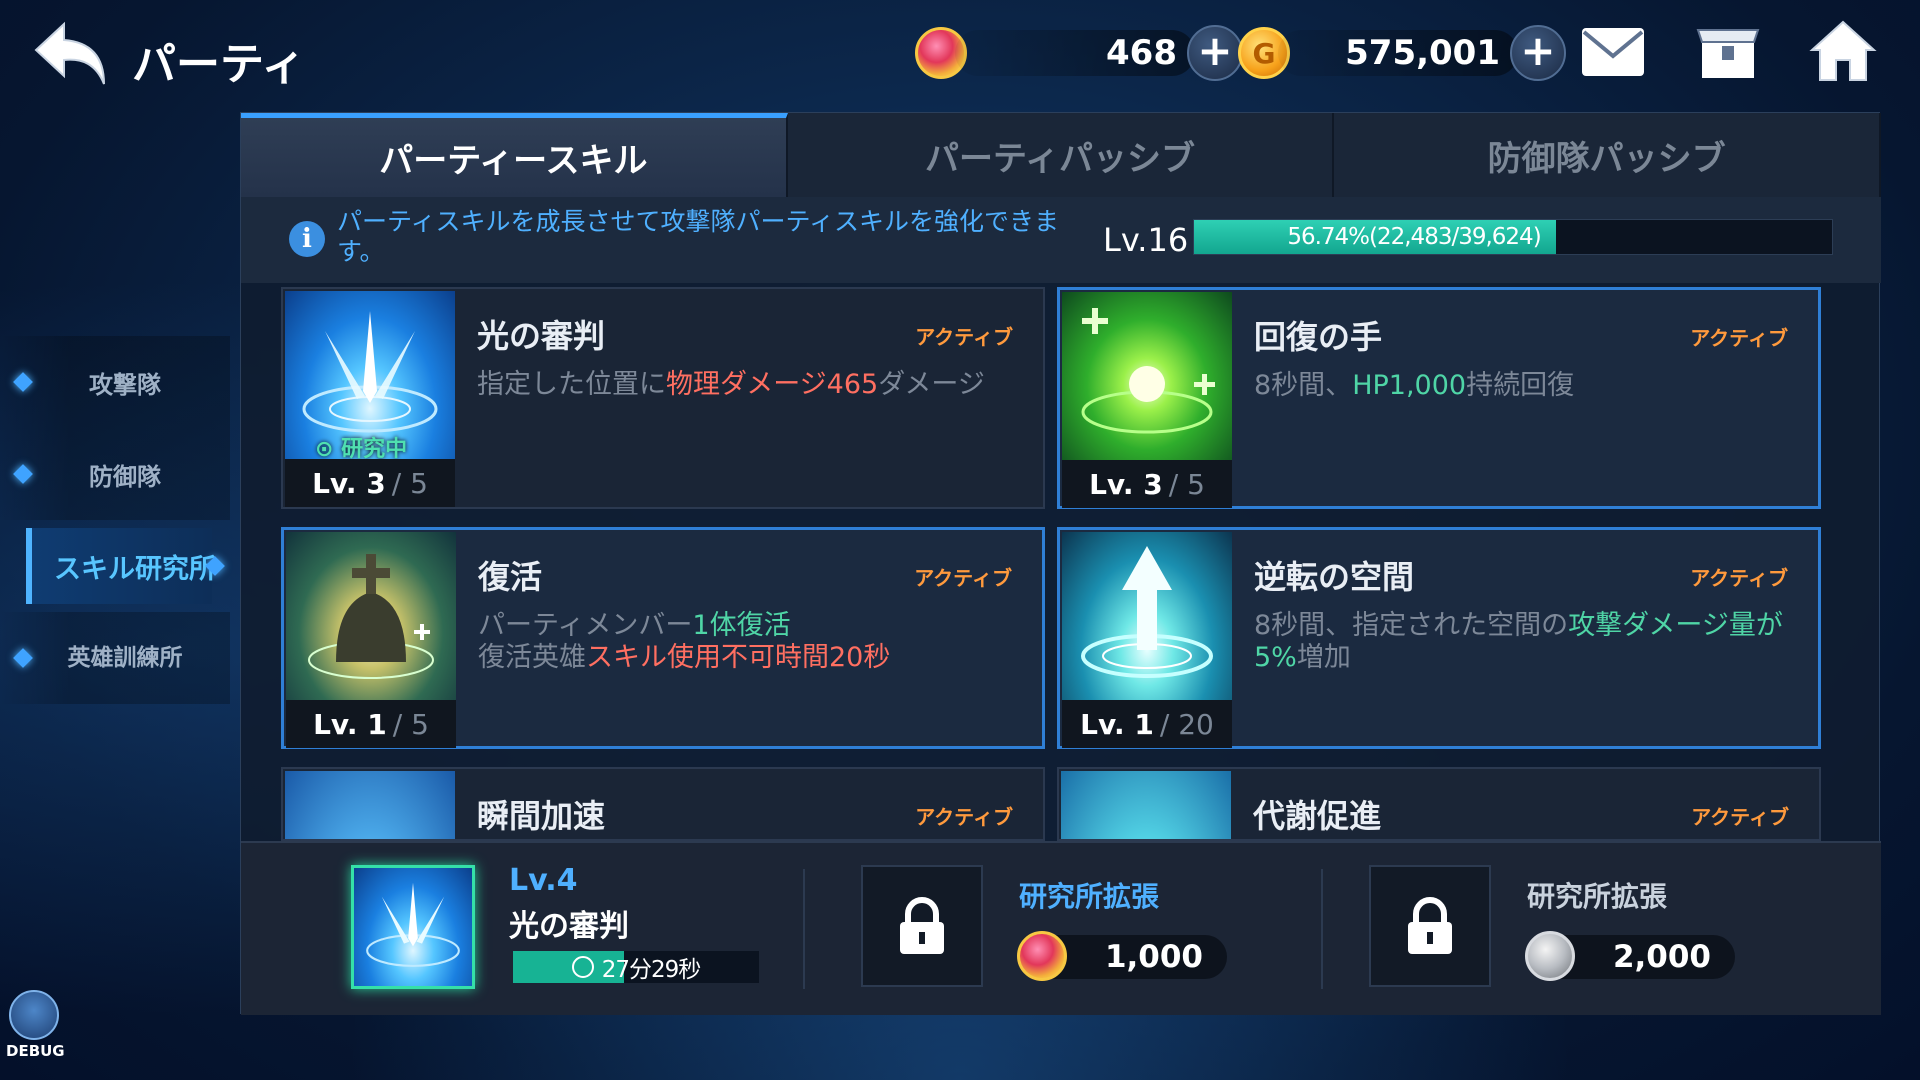 This screenshot has height=1080, width=1920. What do you see at coordinates (1422, 53) in the screenshot?
I see `gold-count: 575,001` at bounding box center [1422, 53].